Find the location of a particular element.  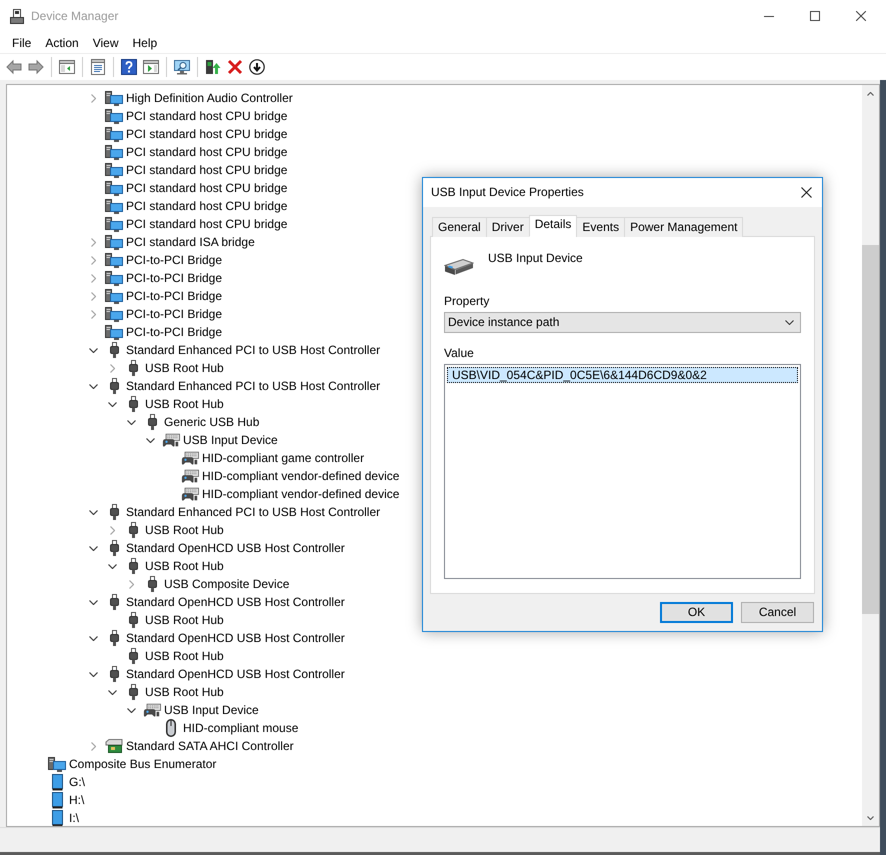

tree-item: HID-compliant mouse is located at coordinates (240, 728).